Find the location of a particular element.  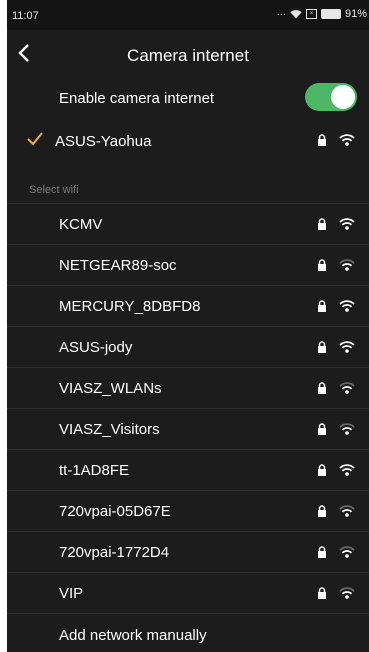

wifi-network-name: 720vpai-1772D4 is located at coordinates (114, 552).